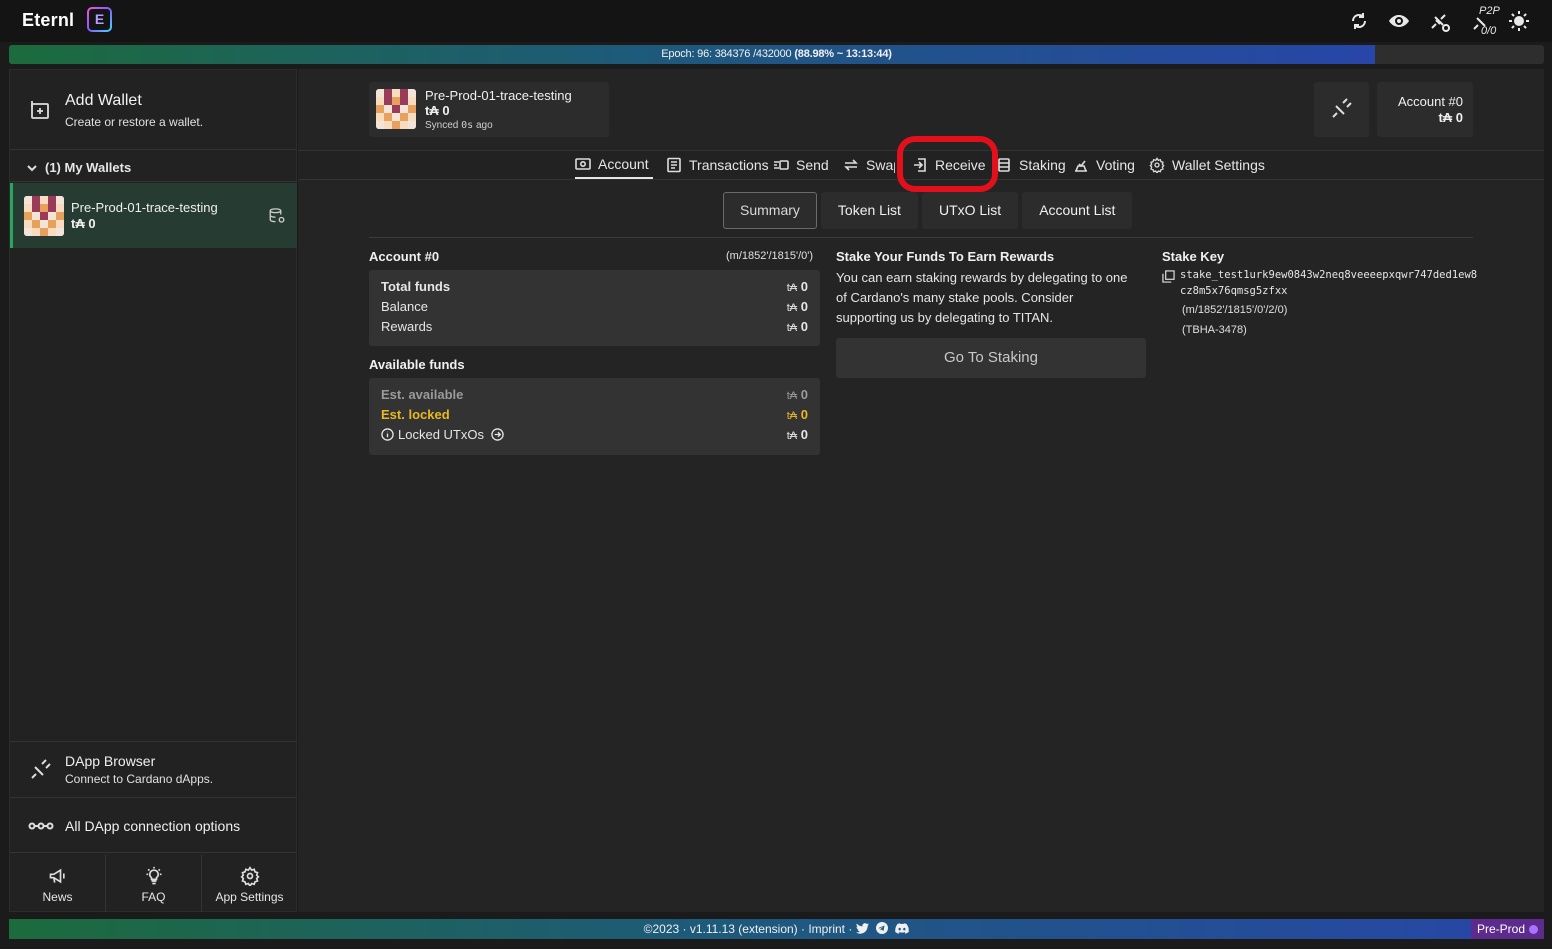  I want to click on list-icon, so click(674, 165).